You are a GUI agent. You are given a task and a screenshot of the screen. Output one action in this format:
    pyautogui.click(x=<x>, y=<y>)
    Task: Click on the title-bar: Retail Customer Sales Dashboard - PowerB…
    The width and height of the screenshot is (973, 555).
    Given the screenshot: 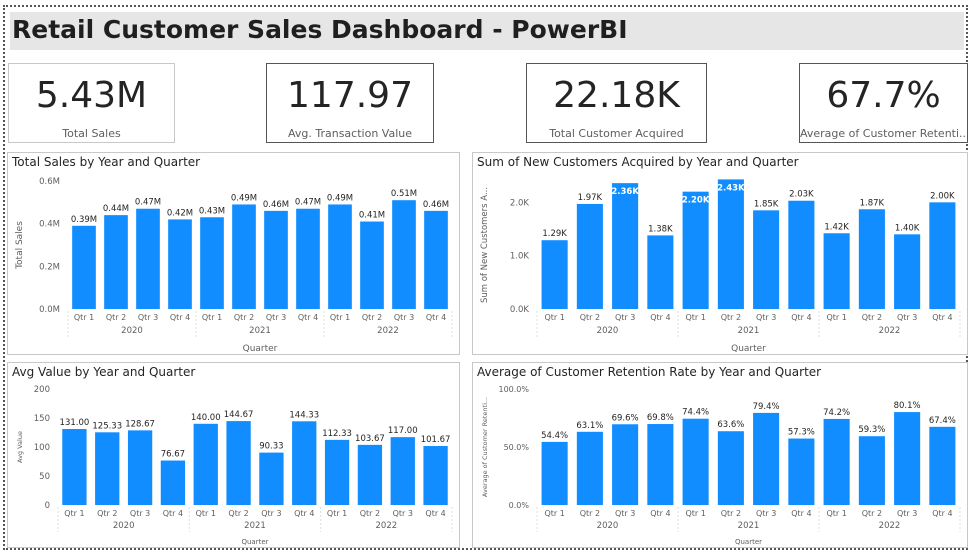 What is the action you would take?
    pyautogui.click(x=487, y=31)
    